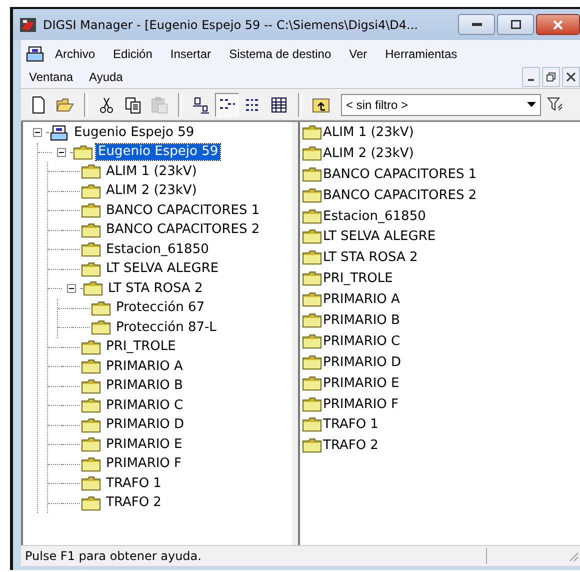 This screenshot has width=580, height=572. I want to click on tree-item: LT STA ROSA 2, so click(155, 288).